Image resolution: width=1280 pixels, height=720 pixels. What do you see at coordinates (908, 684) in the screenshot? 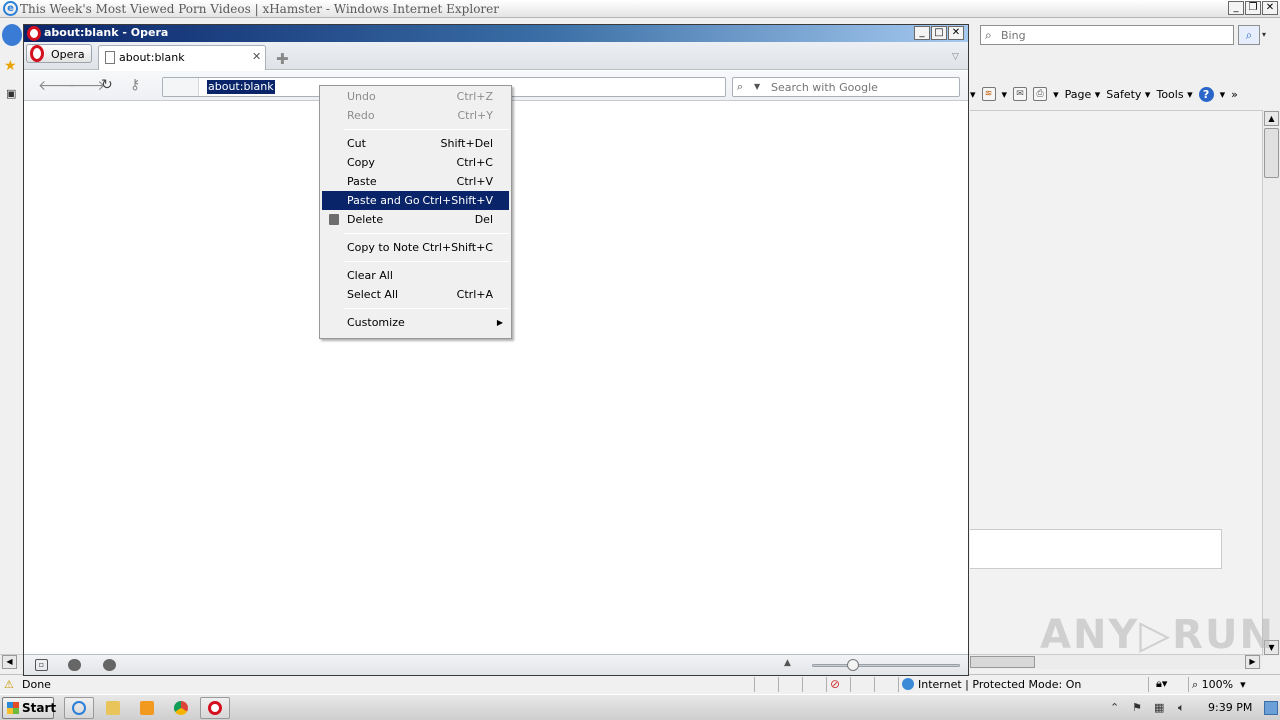
I see `globe-icon` at bounding box center [908, 684].